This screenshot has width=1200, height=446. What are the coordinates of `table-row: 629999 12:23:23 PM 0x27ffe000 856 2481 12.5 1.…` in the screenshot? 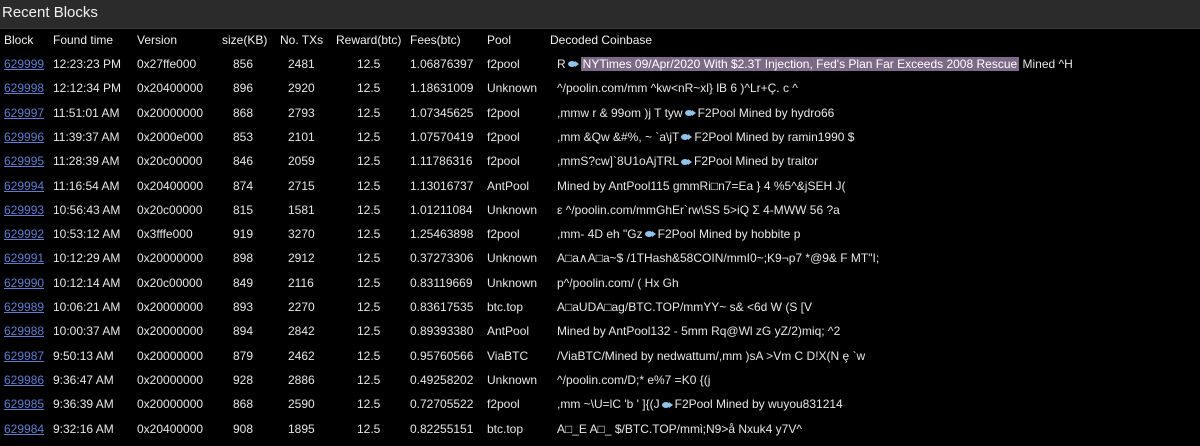 It's located at (600, 69).